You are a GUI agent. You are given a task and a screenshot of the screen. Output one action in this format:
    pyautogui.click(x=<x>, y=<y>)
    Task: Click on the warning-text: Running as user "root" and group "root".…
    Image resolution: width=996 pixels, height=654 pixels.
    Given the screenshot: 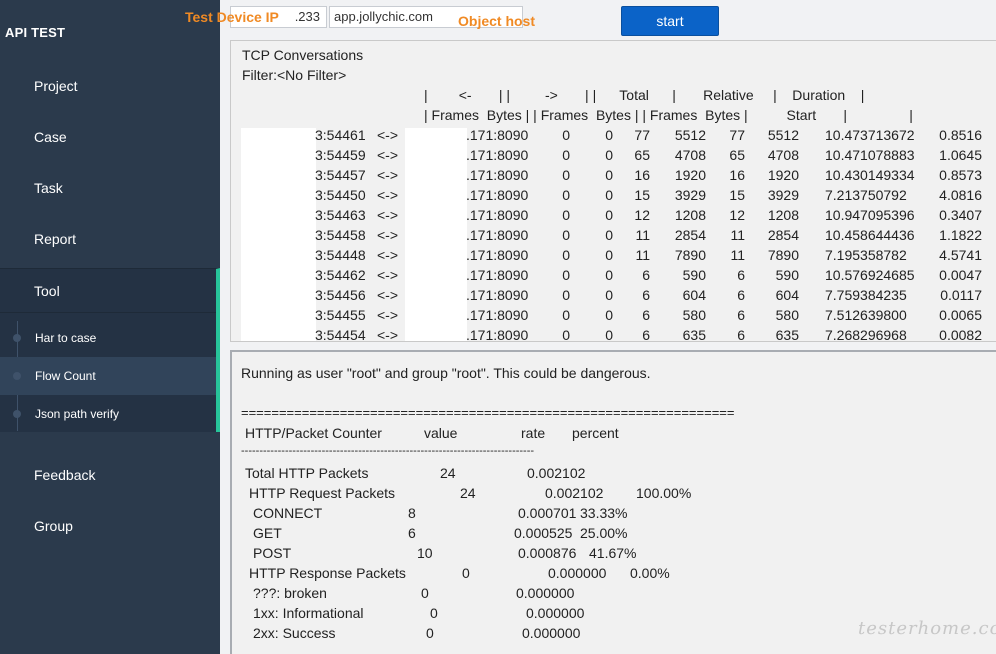 What is the action you would take?
    pyautogui.click(x=446, y=373)
    